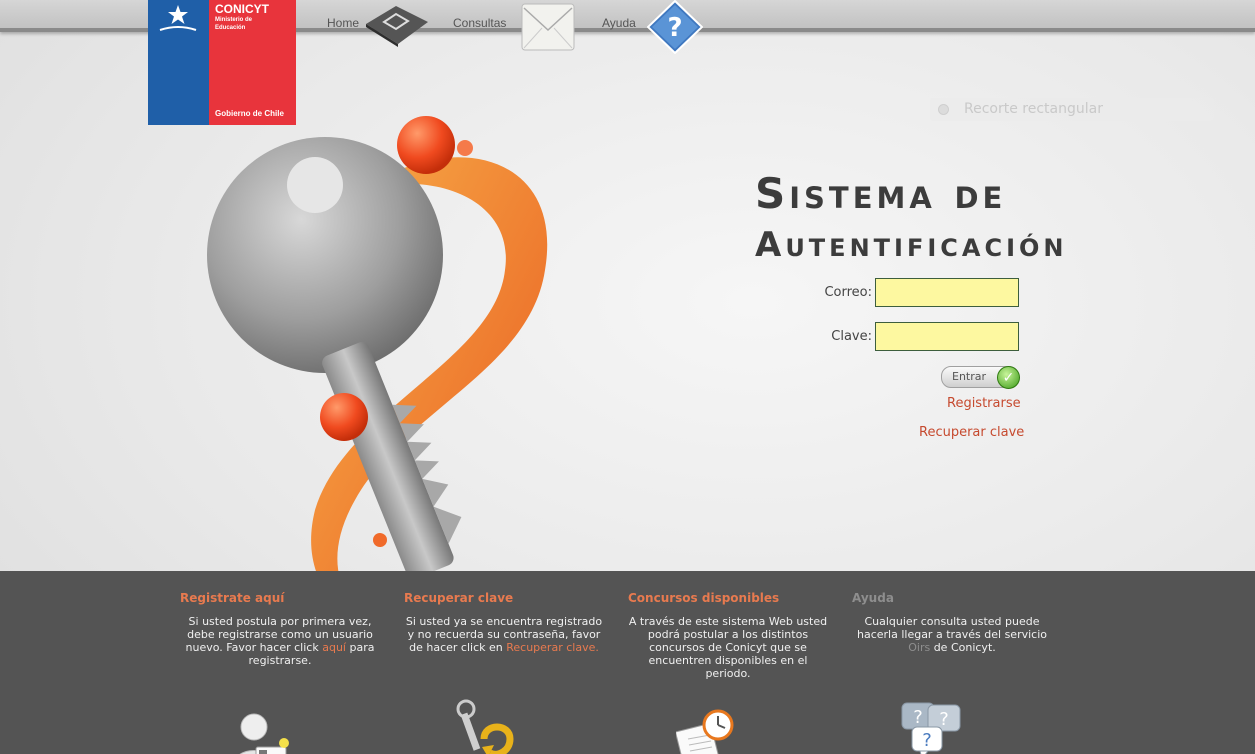  Describe the element at coordinates (260, 731) in the screenshot. I see `user-card-icon` at that location.